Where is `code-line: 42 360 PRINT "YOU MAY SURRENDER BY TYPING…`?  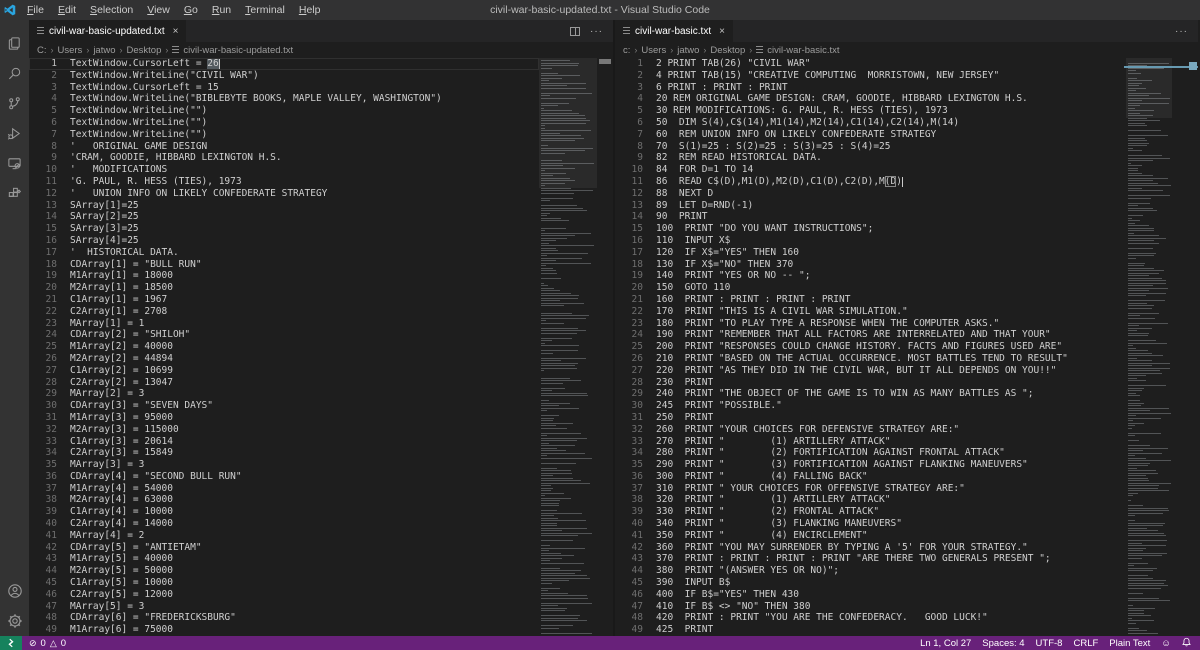
code-line: 42 360 PRINT "YOU MAY SURRENDER BY TYPING… is located at coordinates (870, 548).